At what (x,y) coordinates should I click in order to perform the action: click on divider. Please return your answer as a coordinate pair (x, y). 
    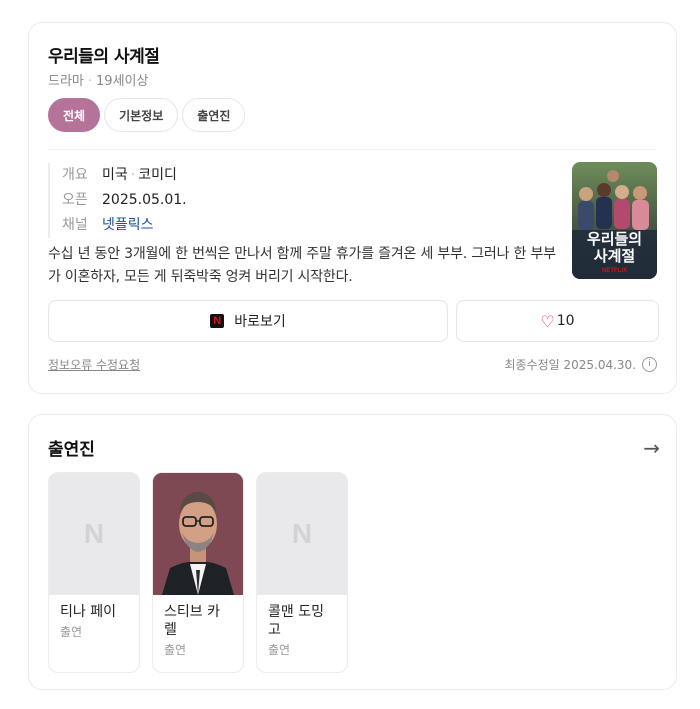
    Looking at the image, I should click on (352, 149).